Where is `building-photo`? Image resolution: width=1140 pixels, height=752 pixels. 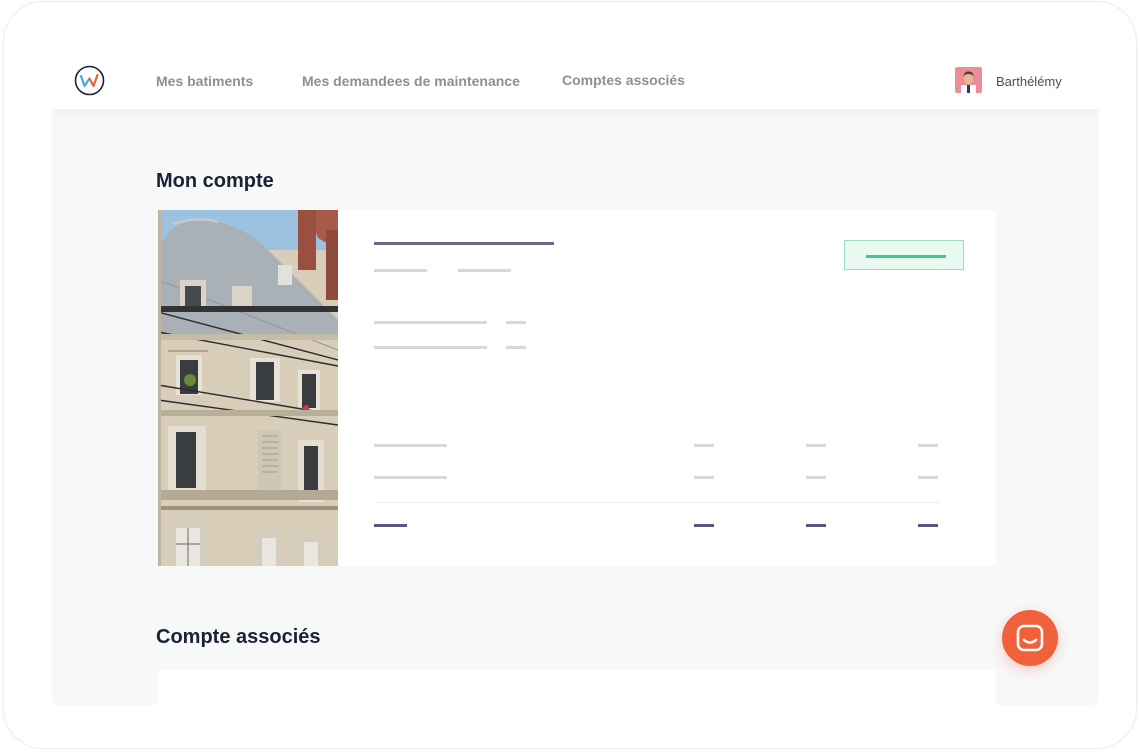
building-photo is located at coordinates (248, 388).